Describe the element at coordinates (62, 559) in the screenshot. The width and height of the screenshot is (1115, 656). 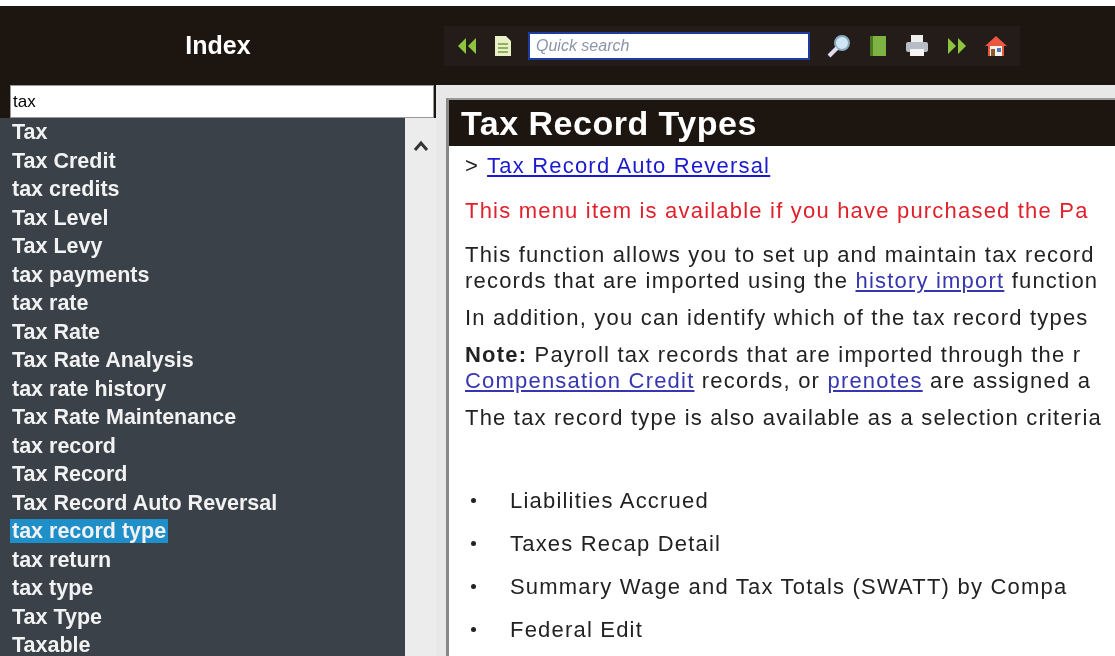
I see `index-item: tax return` at that location.